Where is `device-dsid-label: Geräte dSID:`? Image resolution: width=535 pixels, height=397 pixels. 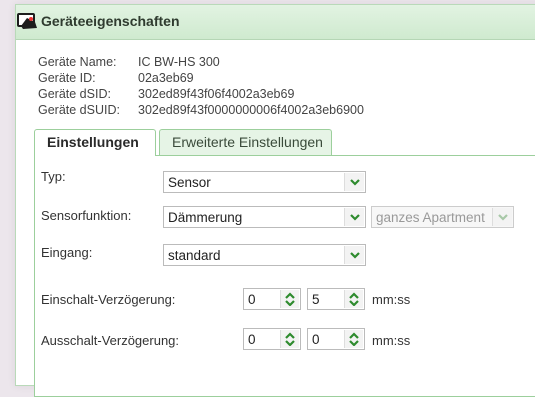
device-dsid-label: Geräte dSID: is located at coordinates (74, 94).